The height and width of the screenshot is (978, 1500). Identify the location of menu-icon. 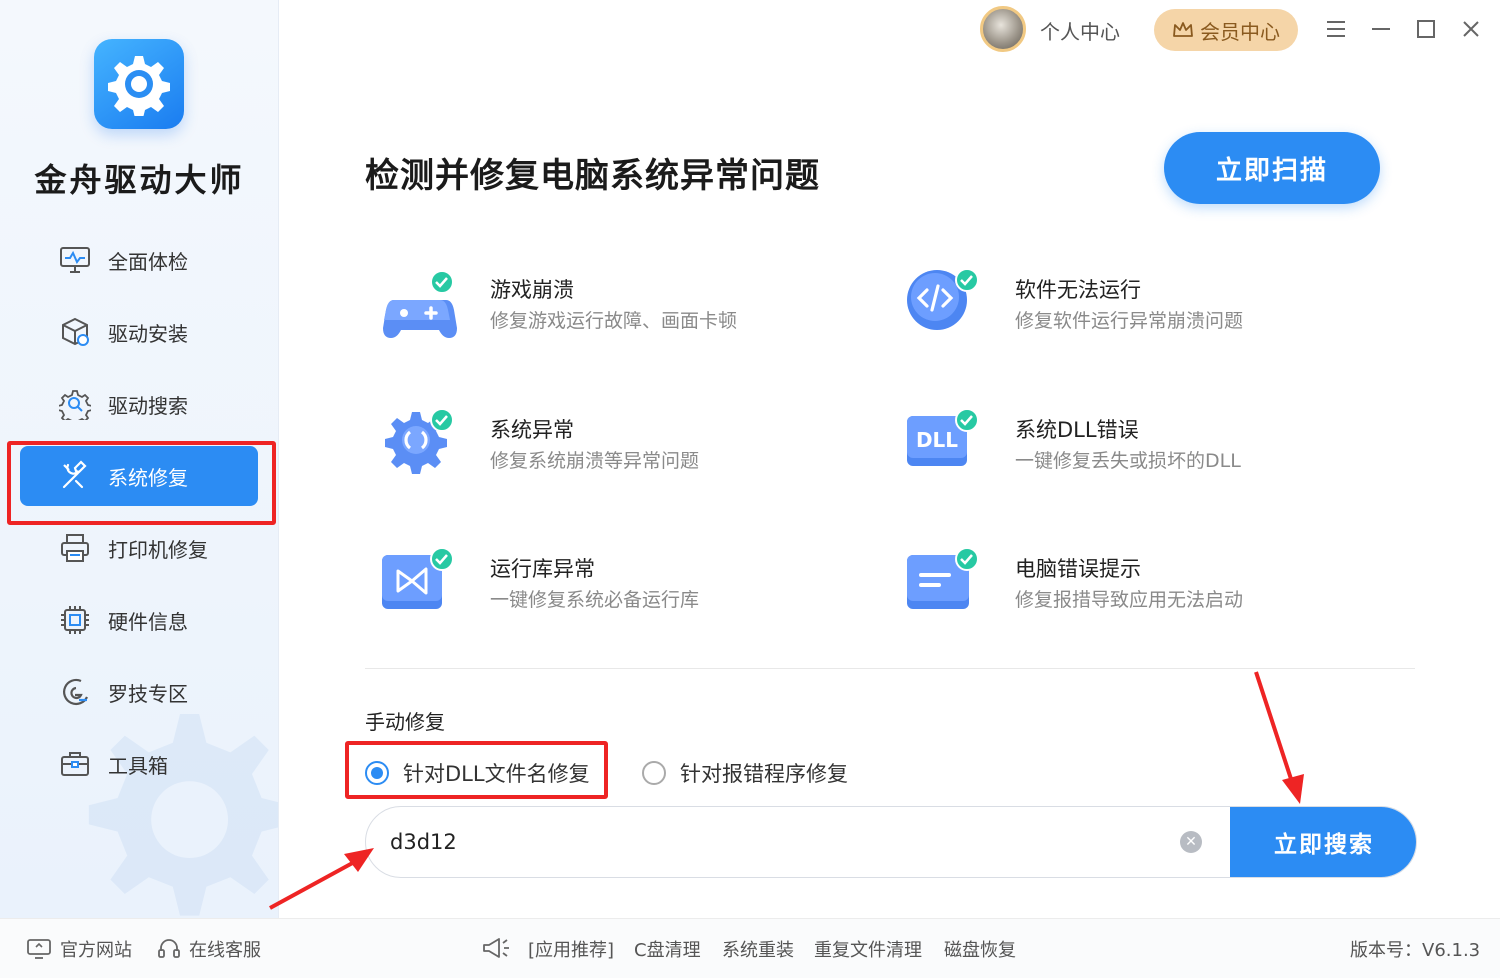
(1336, 29).